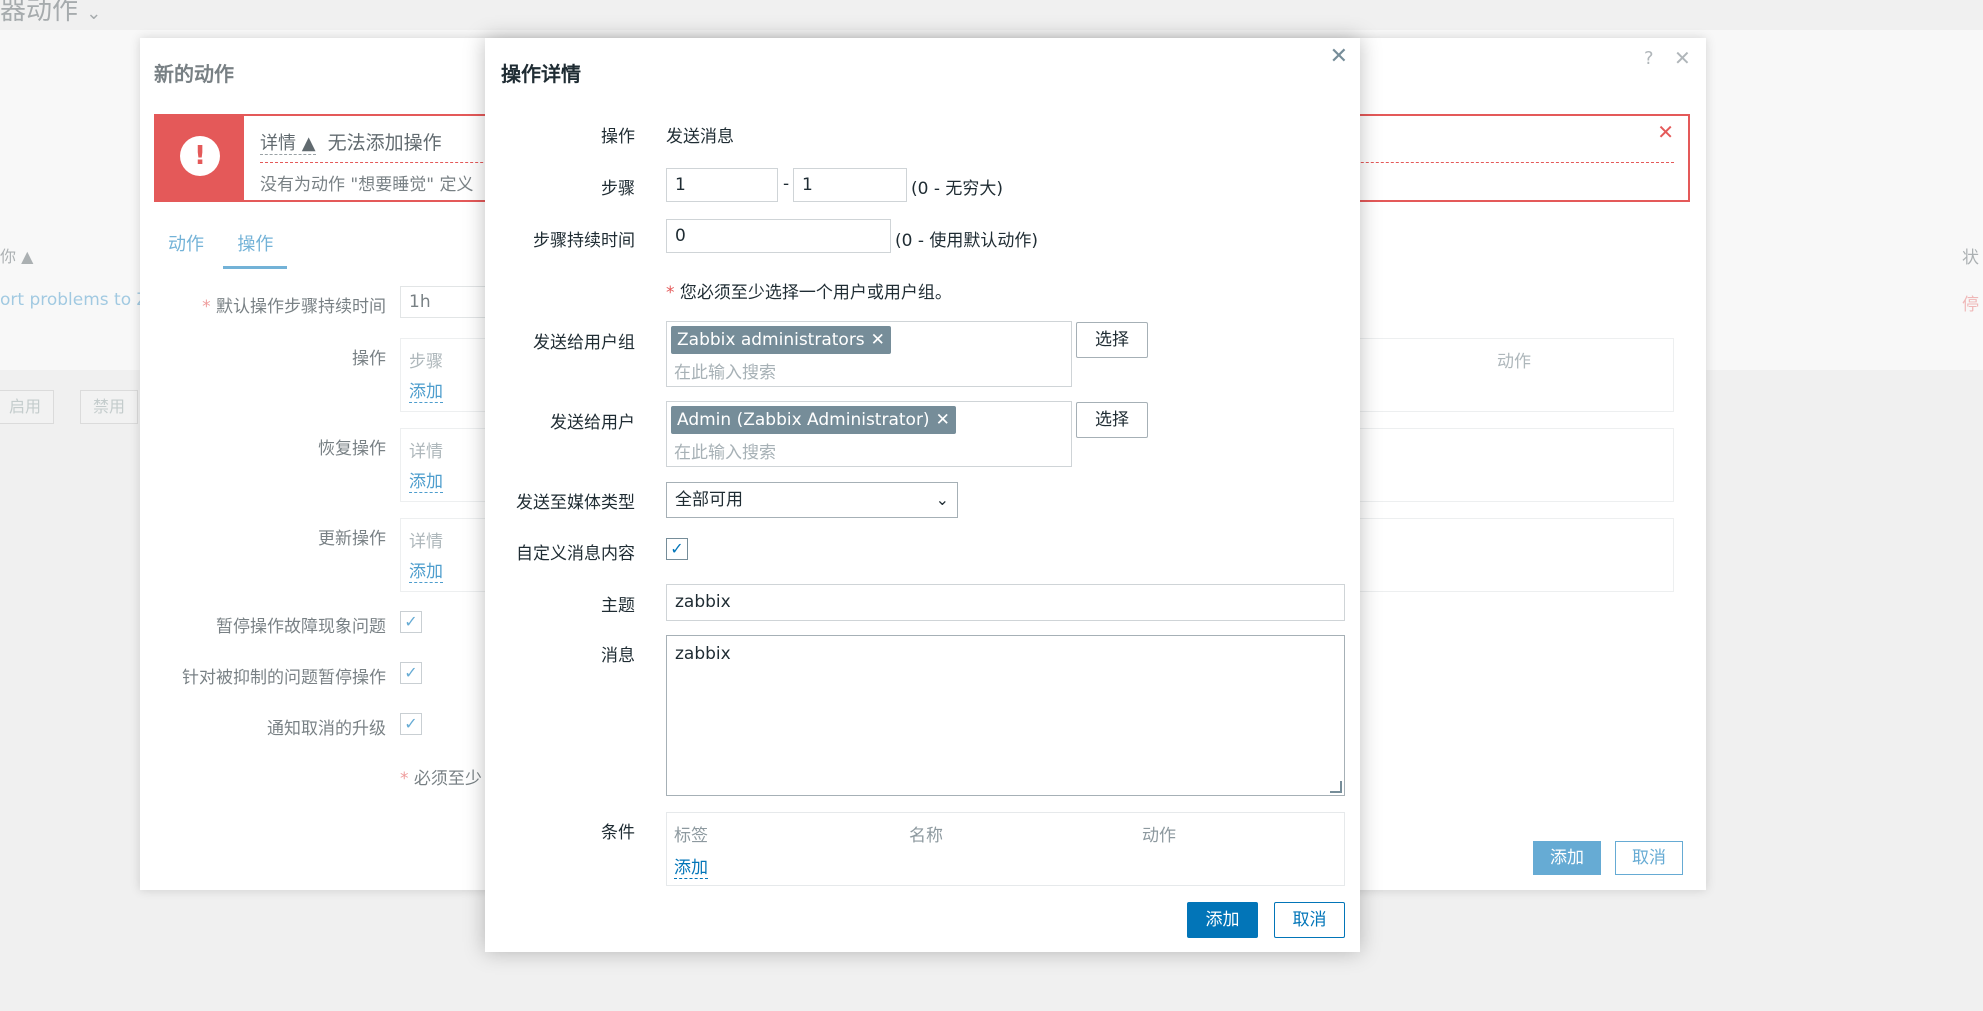 Image resolution: width=1983 pixels, height=1011 pixels. Describe the element at coordinates (74, 300) in the screenshot. I see `action-row-link: ort problems to Z` at that location.